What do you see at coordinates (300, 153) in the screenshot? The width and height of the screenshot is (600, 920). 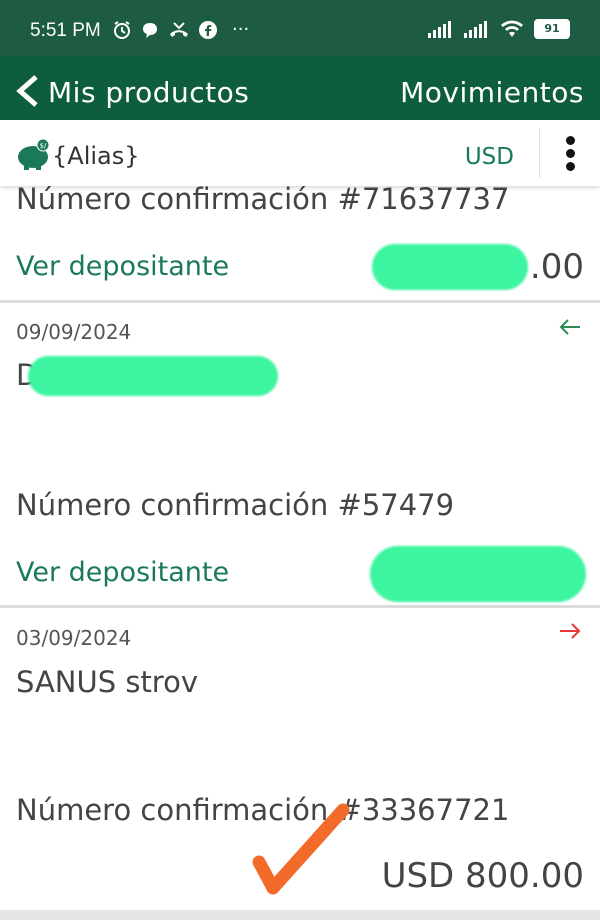 I see `account-bar: $/ {Alias} USD` at bounding box center [300, 153].